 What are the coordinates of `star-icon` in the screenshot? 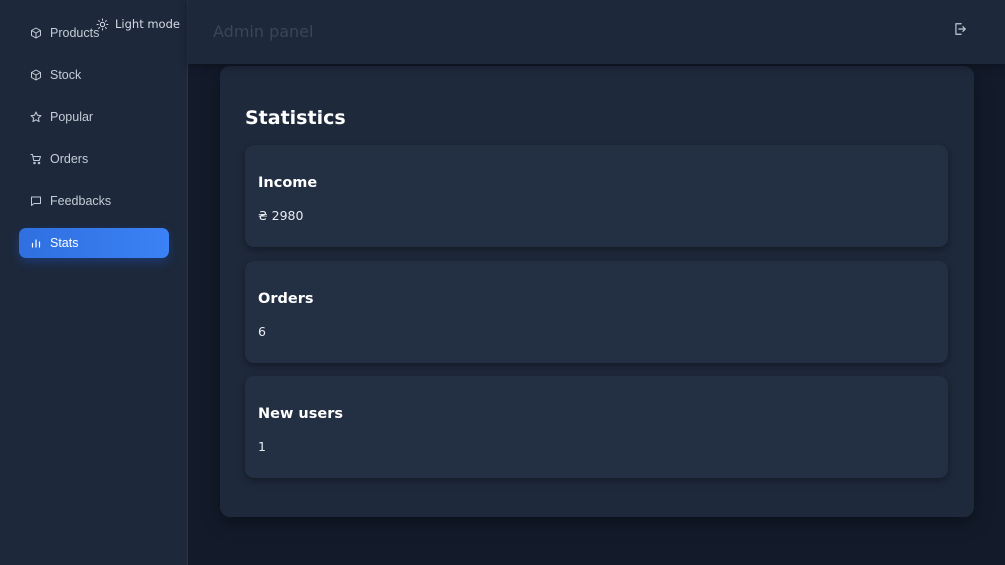 It's located at (36, 117).